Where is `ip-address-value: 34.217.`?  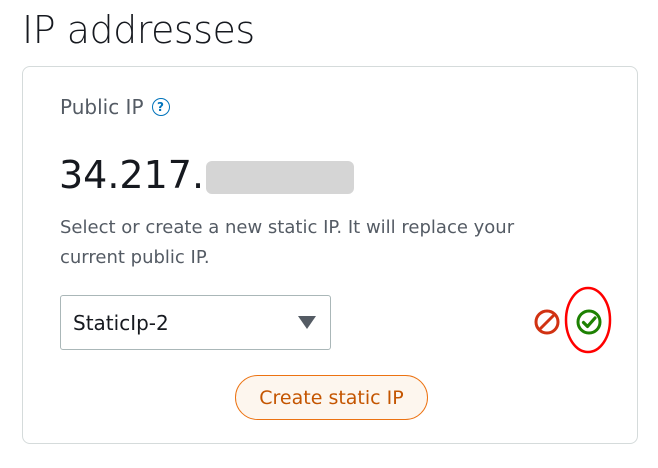 ip-address-value: 34.217. is located at coordinates (132, 175).